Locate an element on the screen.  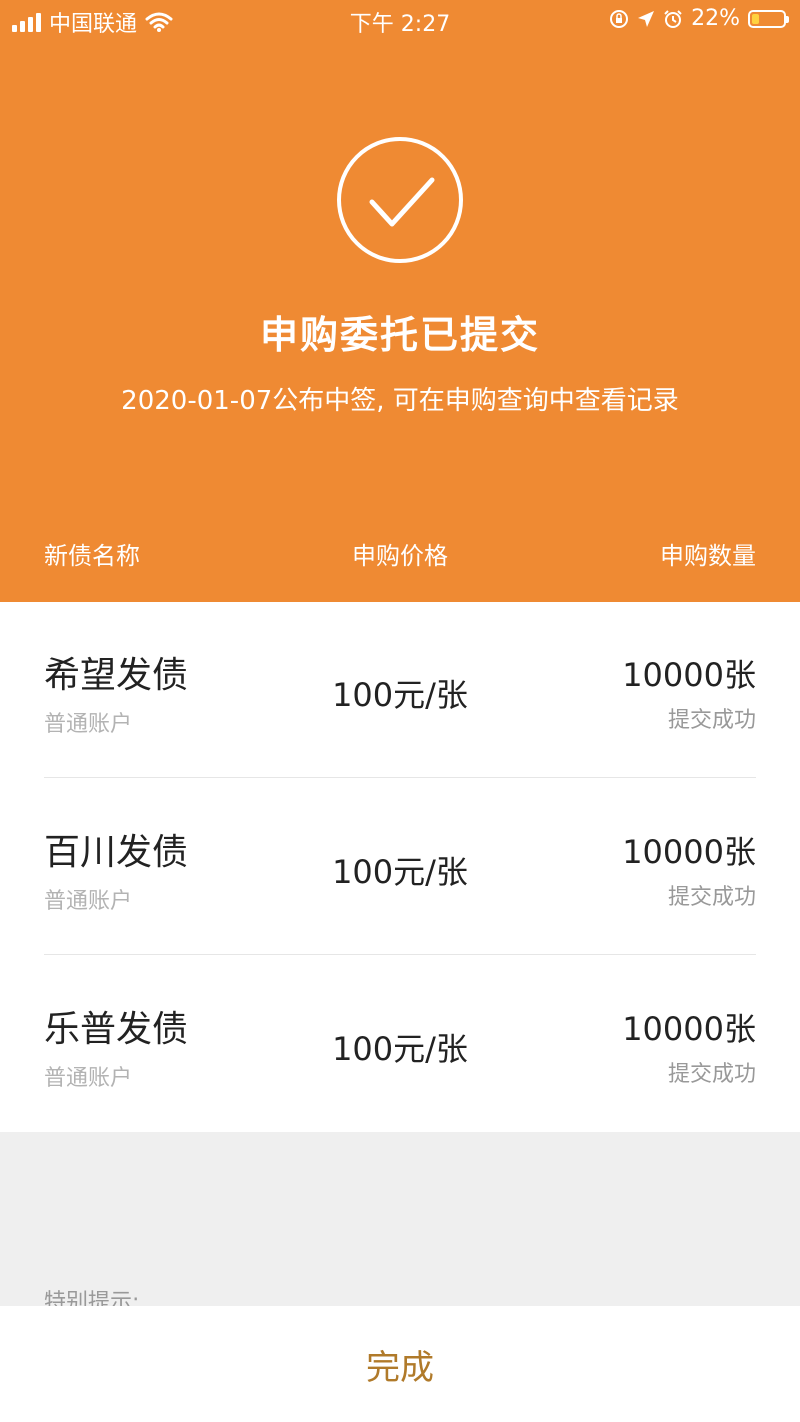
done-button: 完成 is located at coordinates (400, 1364).